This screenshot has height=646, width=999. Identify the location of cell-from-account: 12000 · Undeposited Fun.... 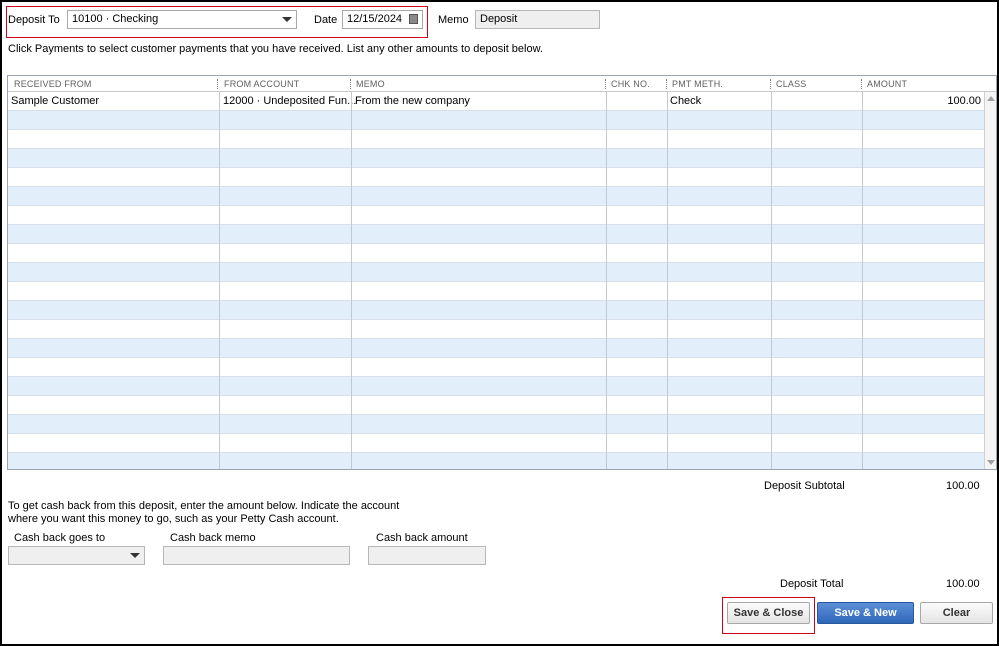
(289, 101).